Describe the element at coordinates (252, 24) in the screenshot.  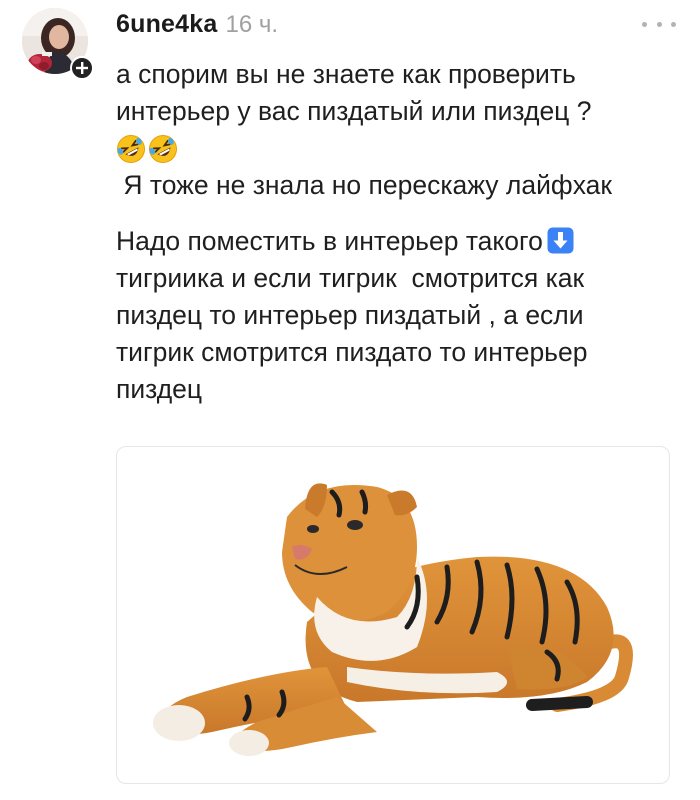
I see `post-timestamp: 16 ч.` at that location.